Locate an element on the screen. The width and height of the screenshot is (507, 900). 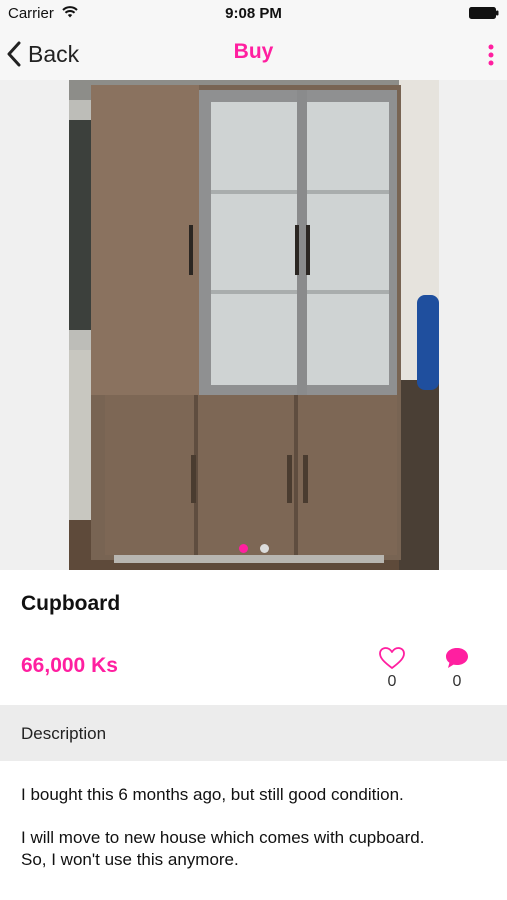
like-button: 0 is located at coordinates (392, 668).